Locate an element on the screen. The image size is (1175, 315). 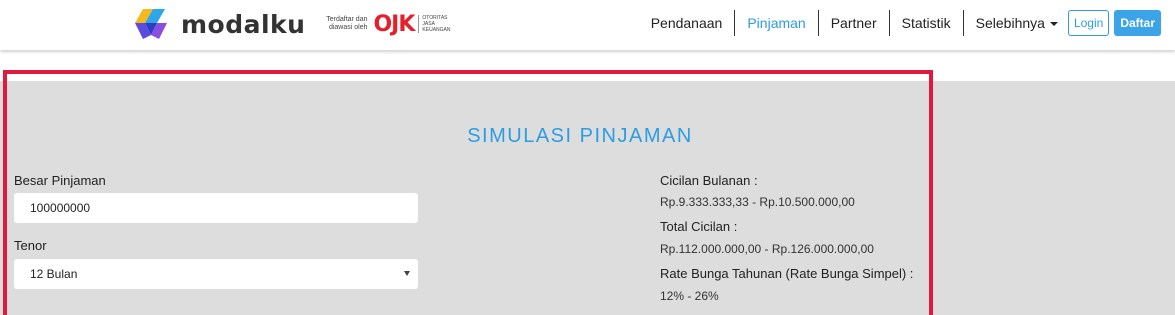
ojk-logo: OJK OTORITAS JASA KEUANGAN is located at coordinates (414, 24).